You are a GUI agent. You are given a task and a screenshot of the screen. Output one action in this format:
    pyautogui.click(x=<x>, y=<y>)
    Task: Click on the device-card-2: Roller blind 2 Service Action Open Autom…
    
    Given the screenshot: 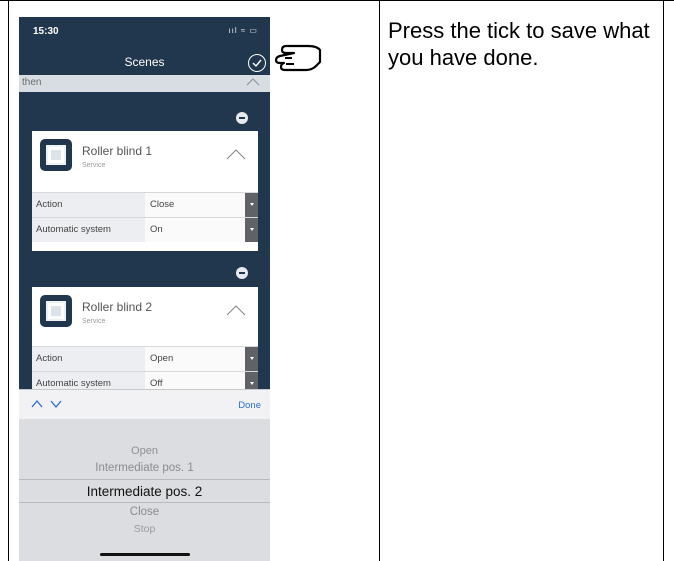 What is the action you would take?
    pyautogui.click(x=145, y=342)
    